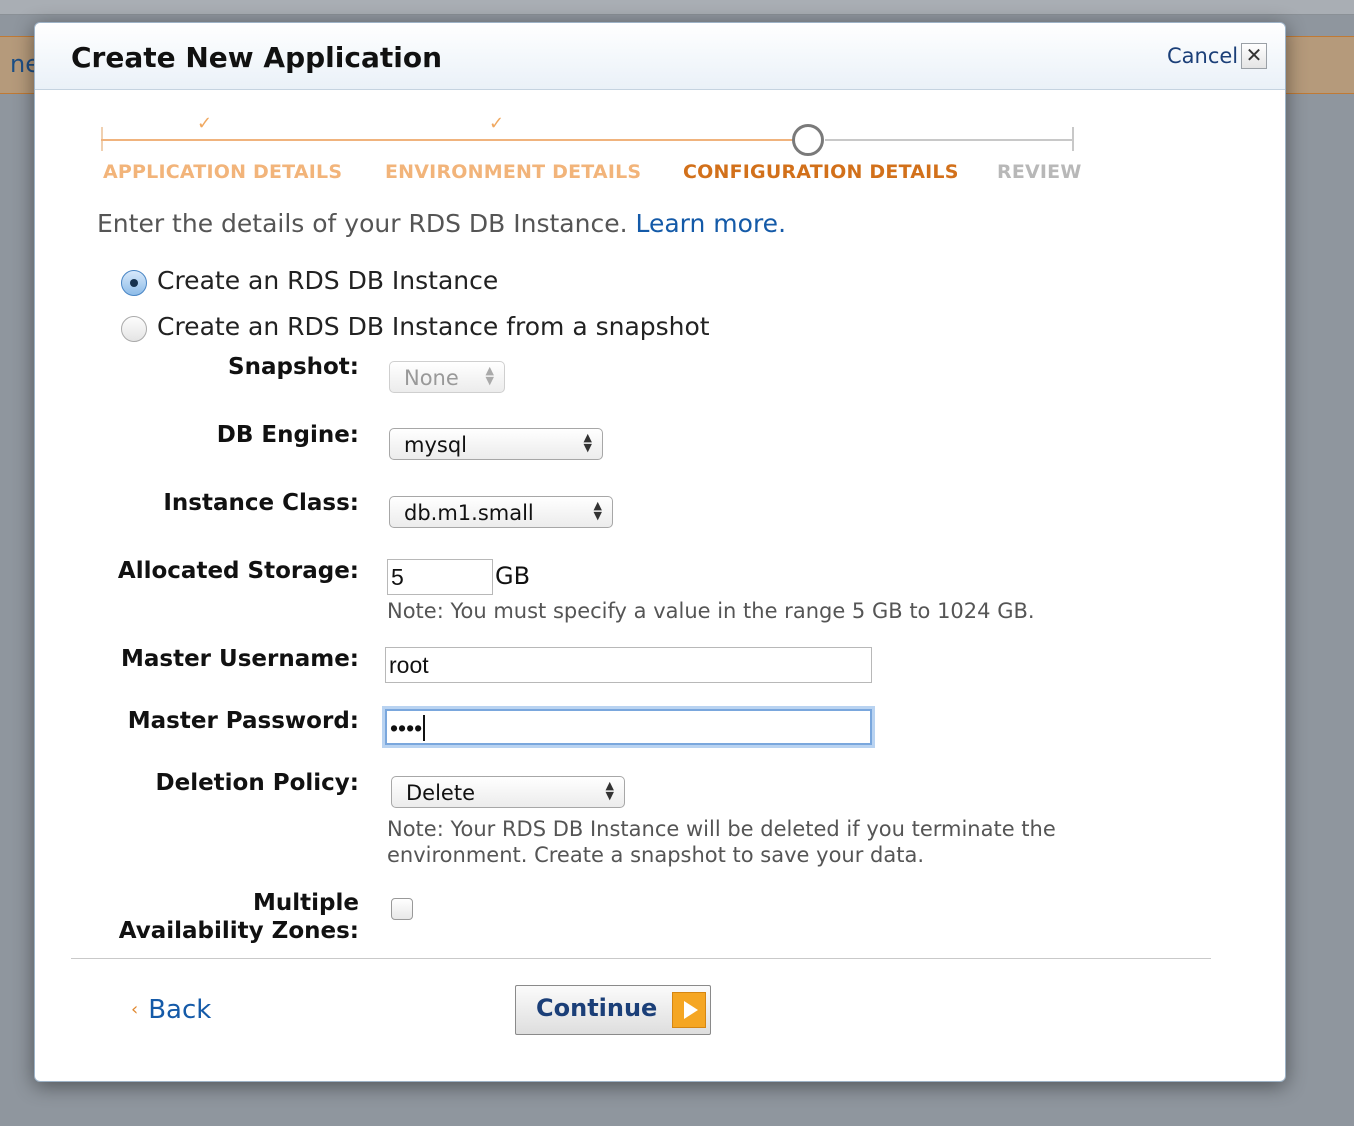 The image size is (1354, 1126). I want to click on progress-end-tick, so click(1073, 139).